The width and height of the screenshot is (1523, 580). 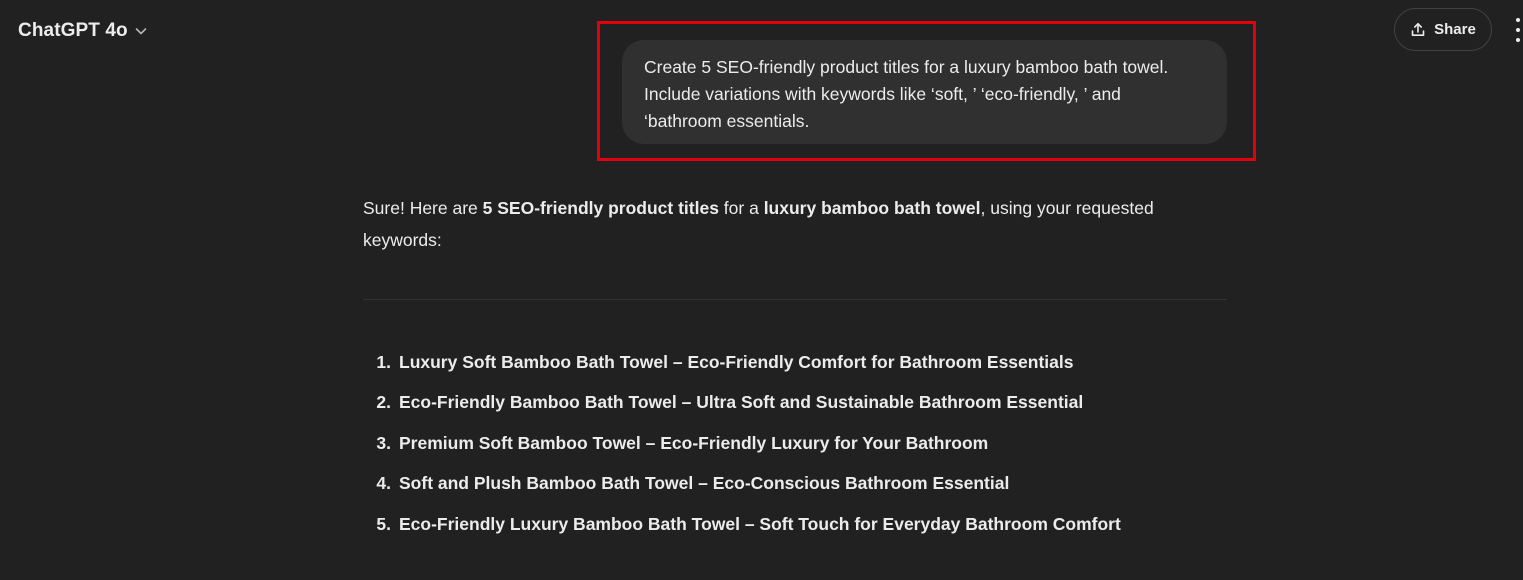 I want to click on intro-bold-product: luxury bamboo bath towel, so click(x=872, y=208).